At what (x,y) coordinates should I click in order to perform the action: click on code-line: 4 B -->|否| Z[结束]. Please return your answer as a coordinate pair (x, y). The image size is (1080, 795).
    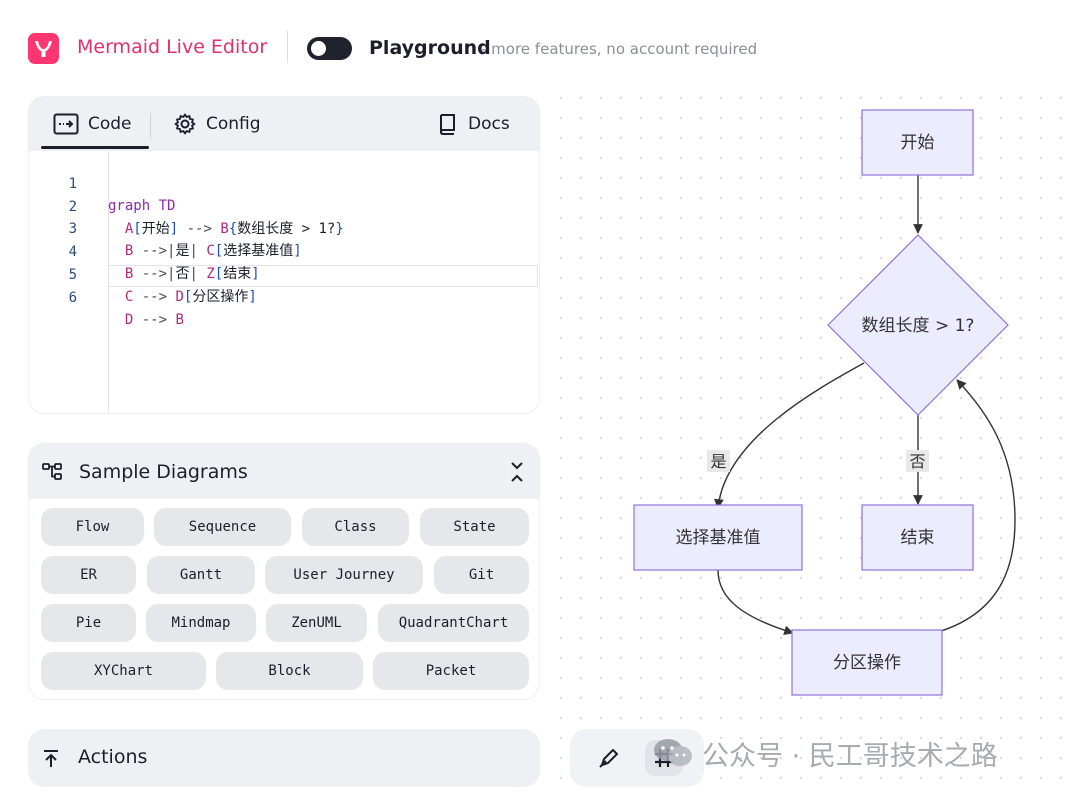
    Looking at the image, I should click on (284, 250).